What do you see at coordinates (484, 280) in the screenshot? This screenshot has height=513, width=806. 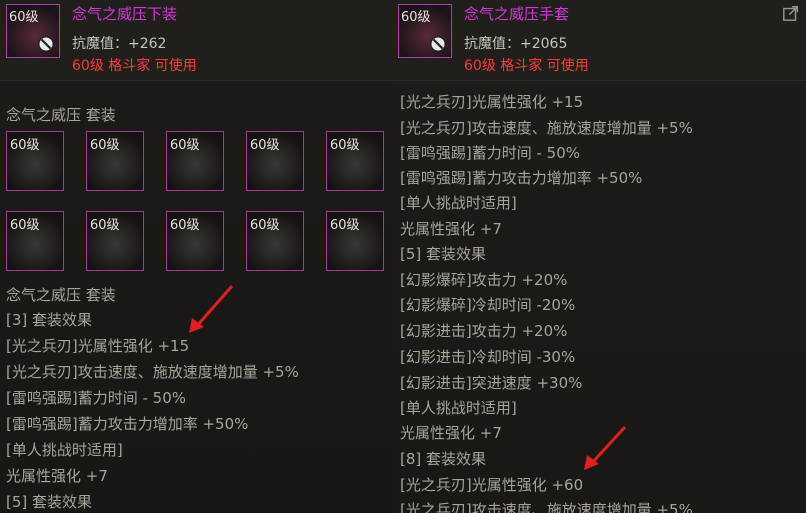 I see `effect-line: [幻影爆碎]攻击力 +20%` at bounding box center [484, 280].